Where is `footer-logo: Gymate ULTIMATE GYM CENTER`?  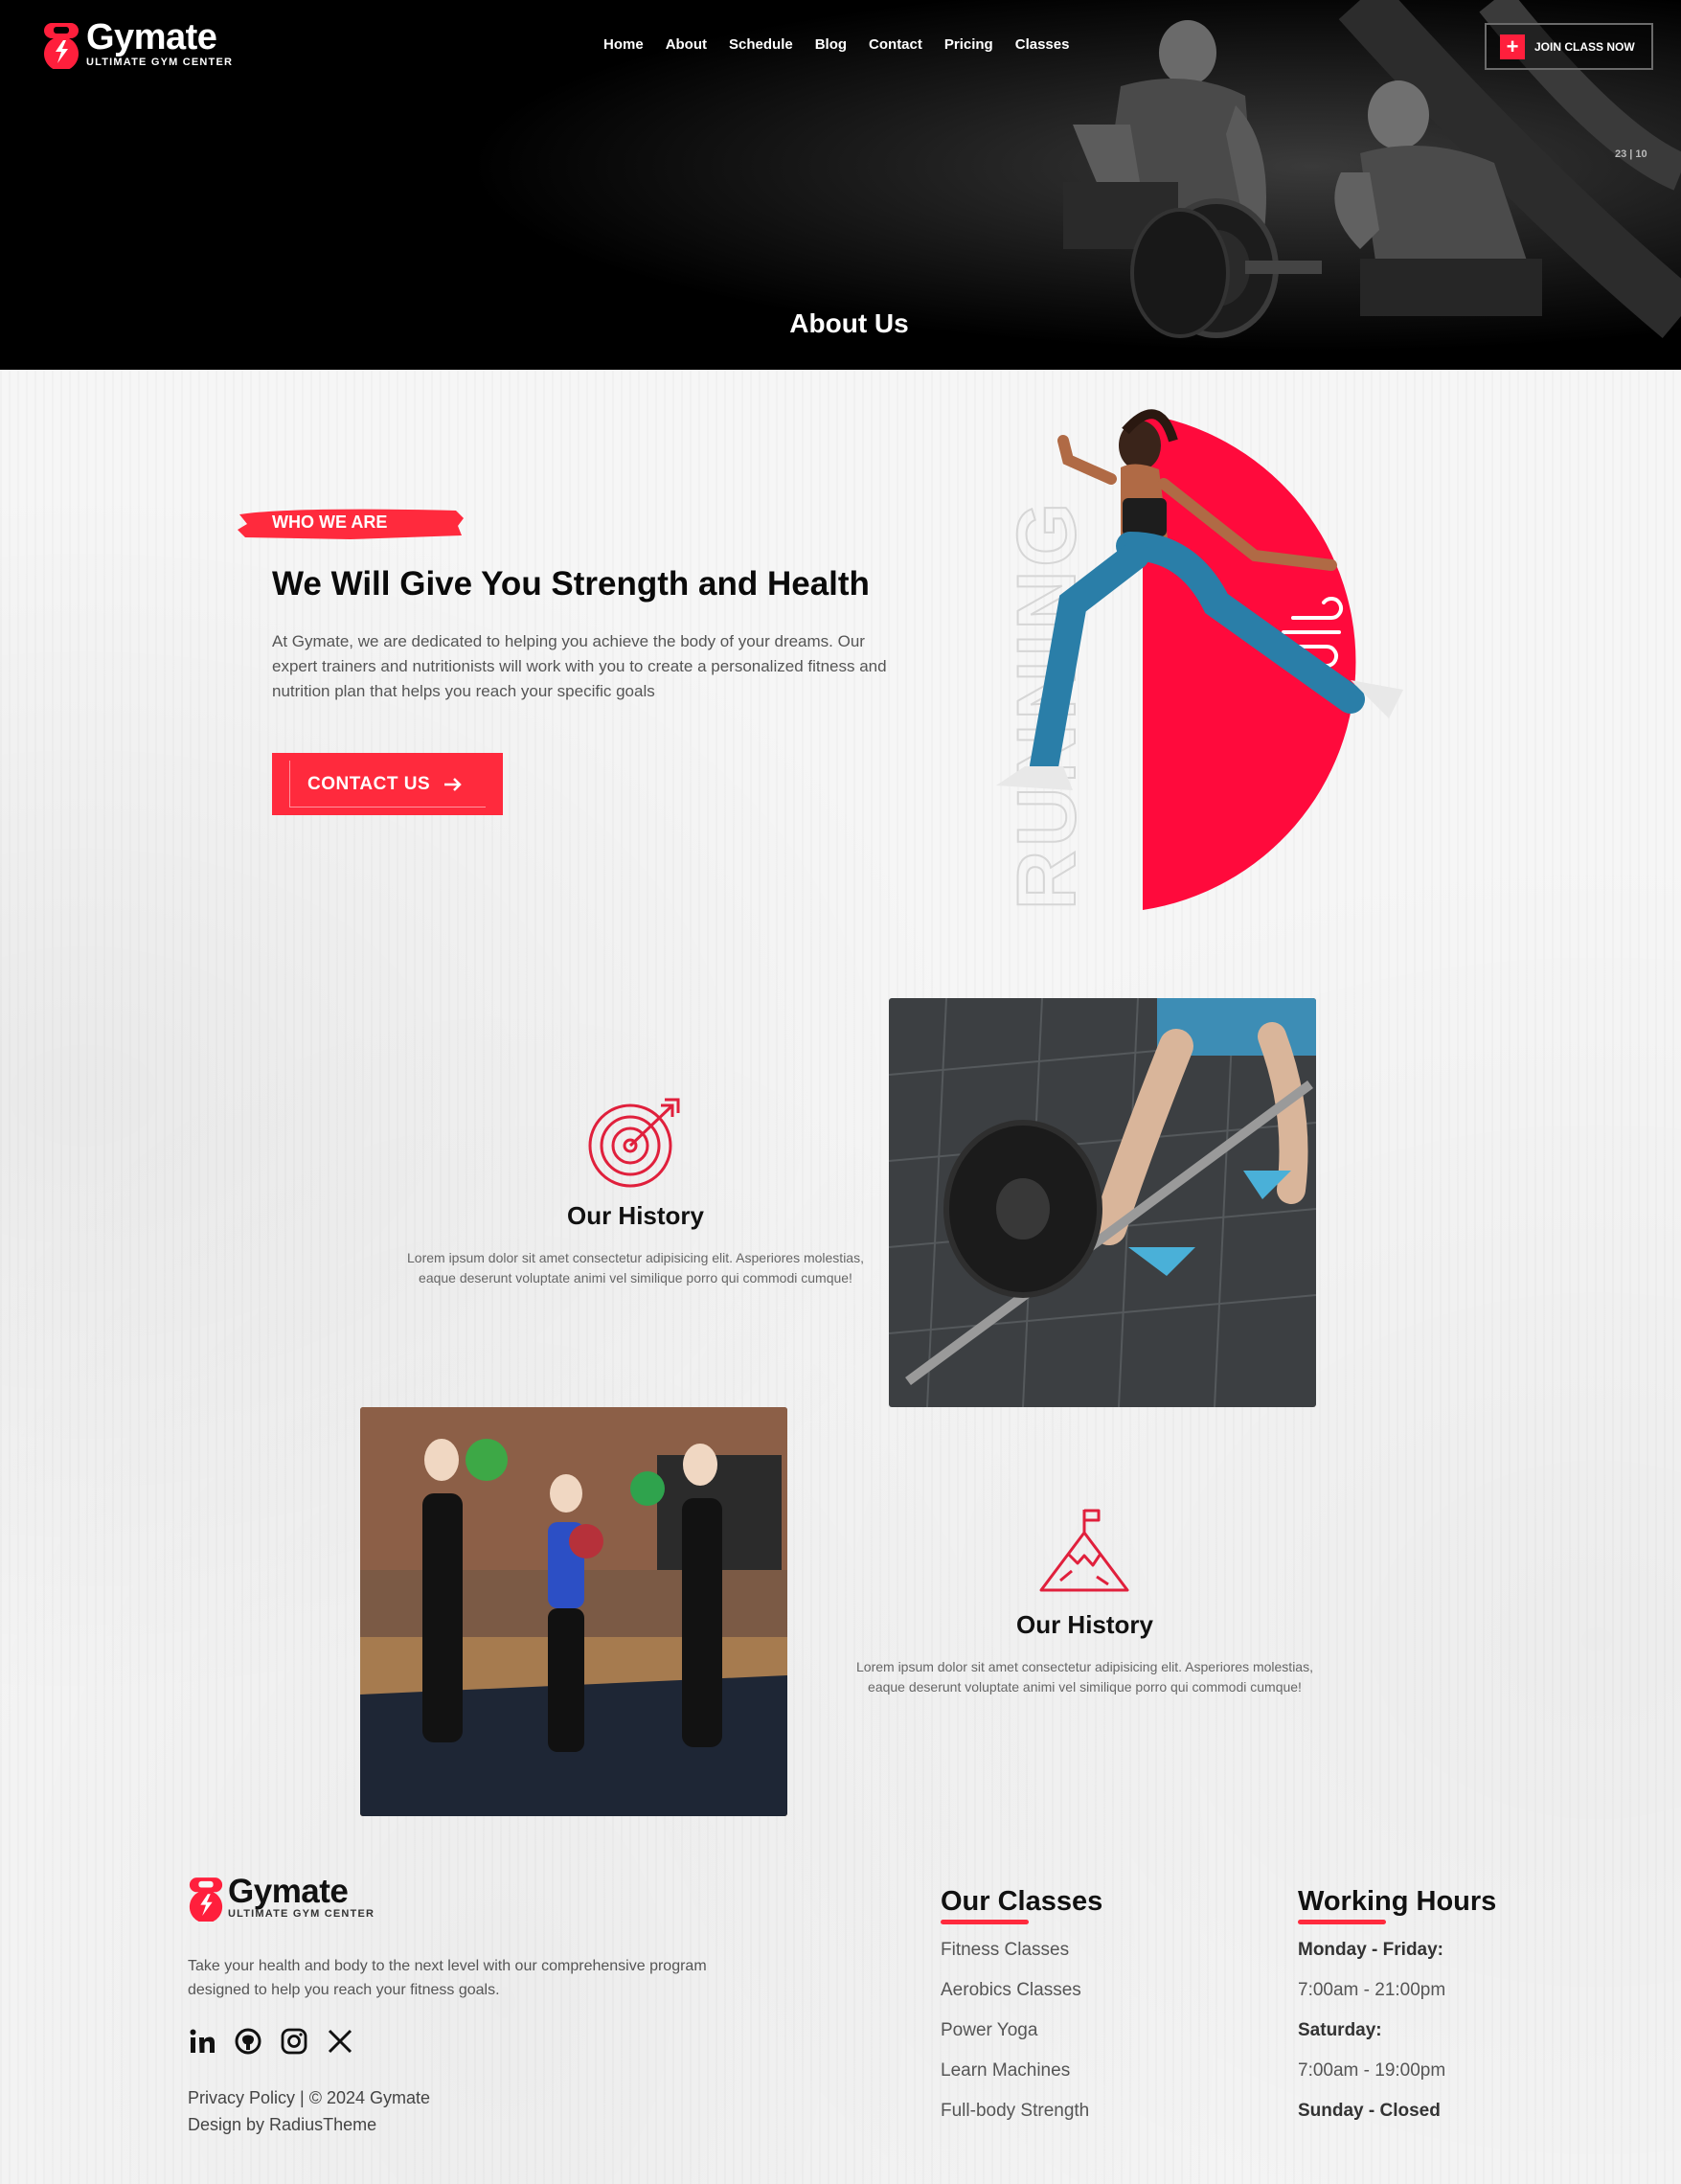
footer-logo: Gymate ULTIMATE GYM CENTER is located at coordinates (281, 1898).